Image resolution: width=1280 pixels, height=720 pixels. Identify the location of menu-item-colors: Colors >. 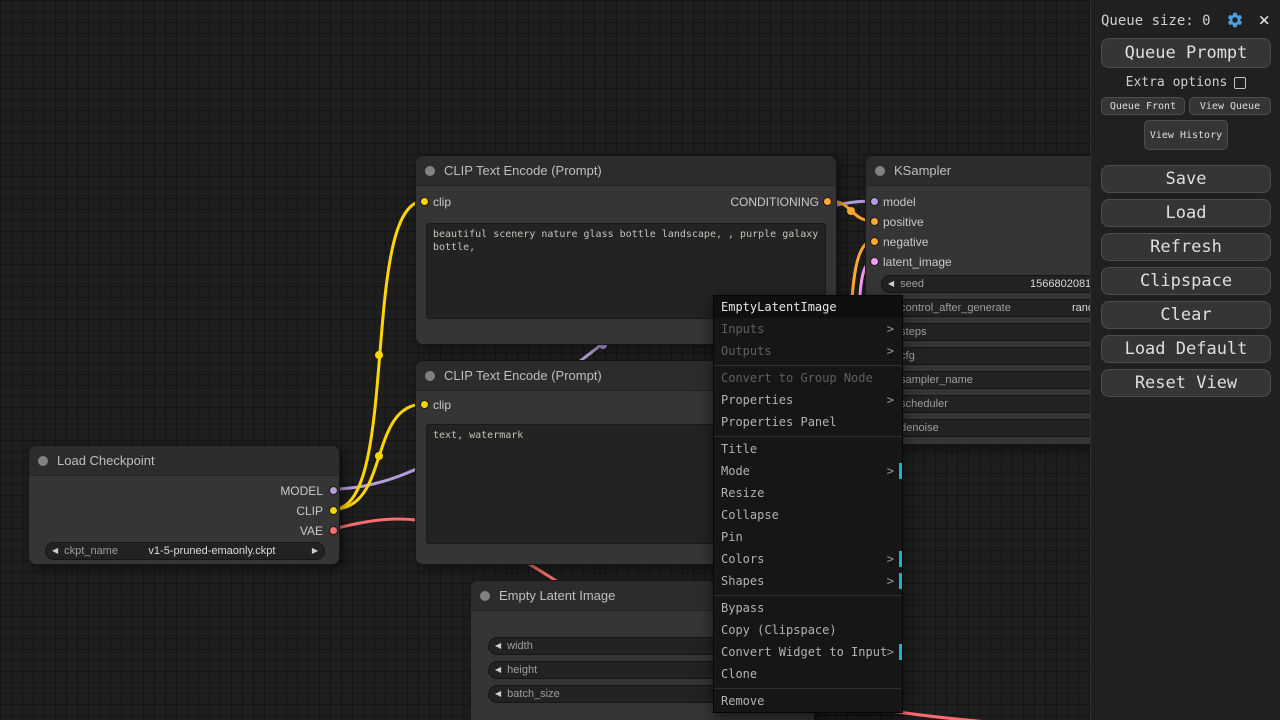
(808, 559).